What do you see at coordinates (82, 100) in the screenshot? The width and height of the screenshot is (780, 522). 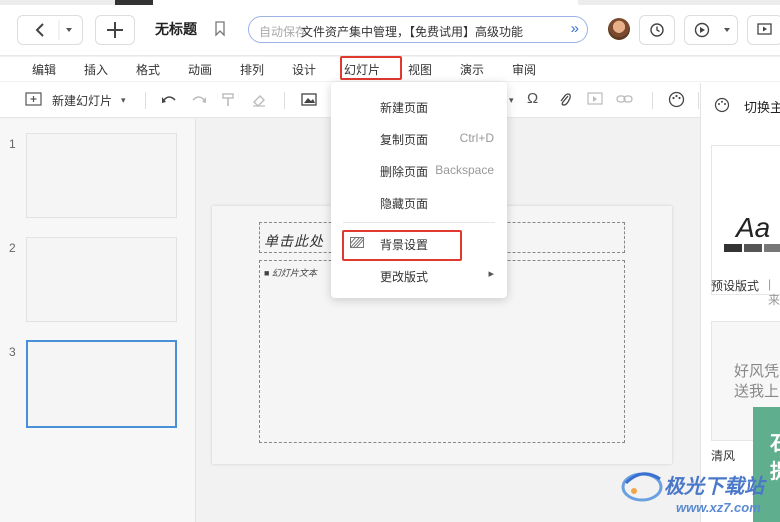 I see `new-slide-button: 新建幻灯片` at bounding box center [82, 100].